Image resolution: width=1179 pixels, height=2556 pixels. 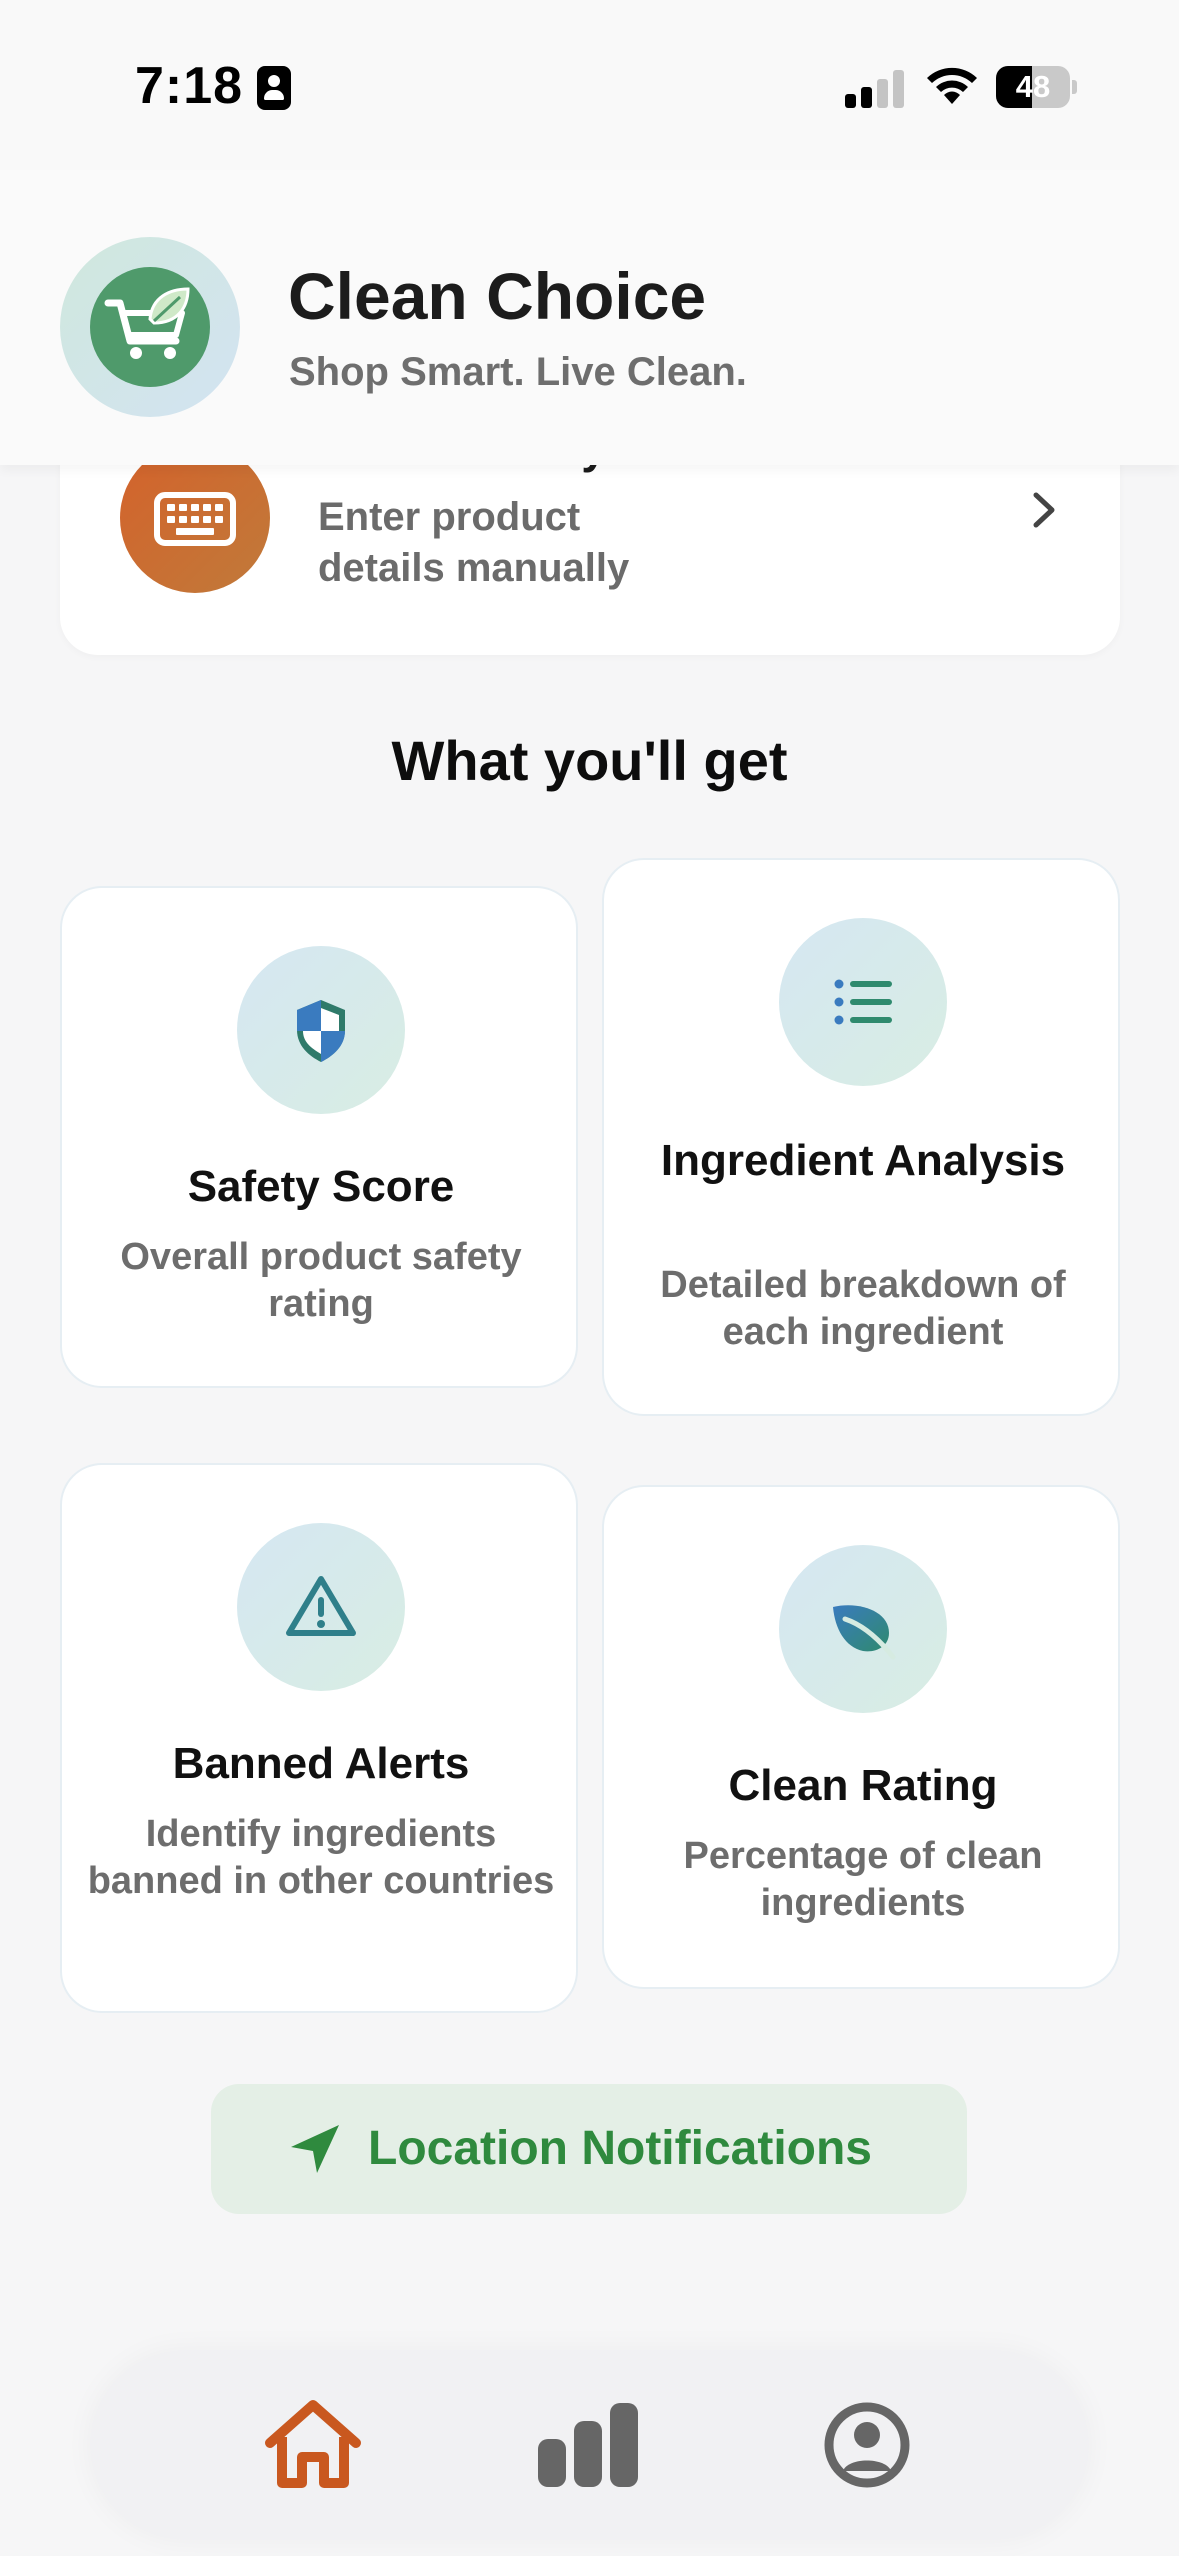 I want to click on list-icon, so click(x=863, y=1002).